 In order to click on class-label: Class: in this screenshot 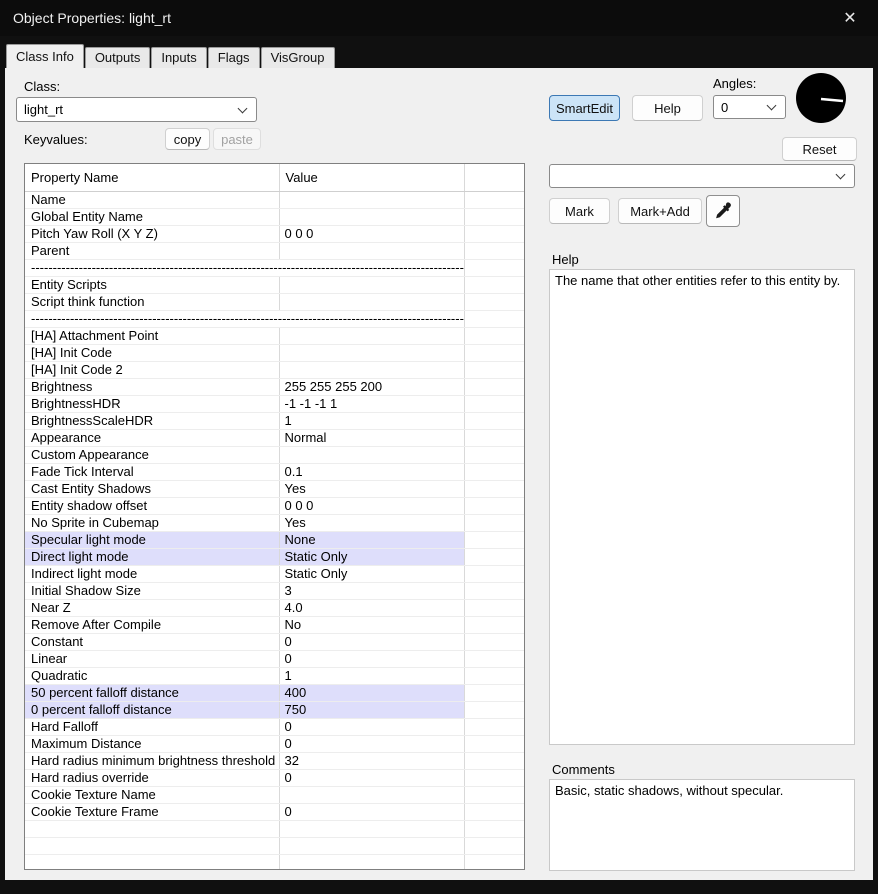, I will do `click(42, 86)`.